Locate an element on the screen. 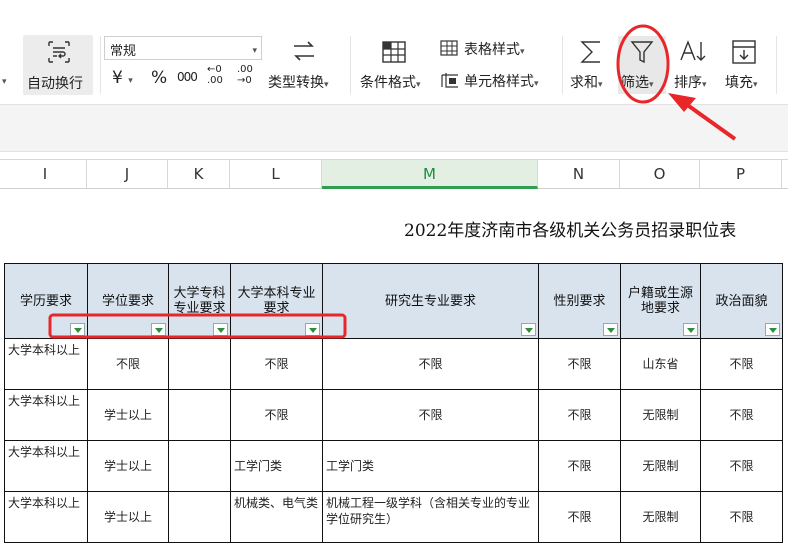  grid-format-icon is located at coordinates (394, 52).